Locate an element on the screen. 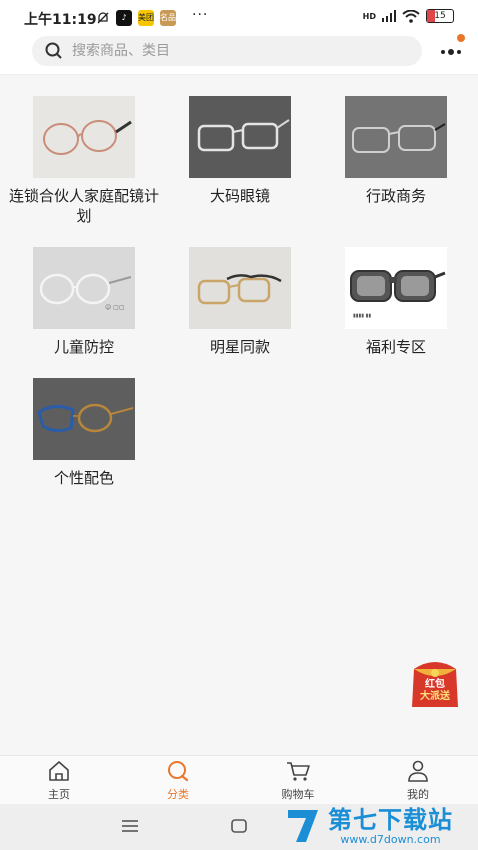 The width and height of the screenshot is (478, 850). category-item: 连锁合伙人家庭配镜计划 is located at coordinates (84, 161).